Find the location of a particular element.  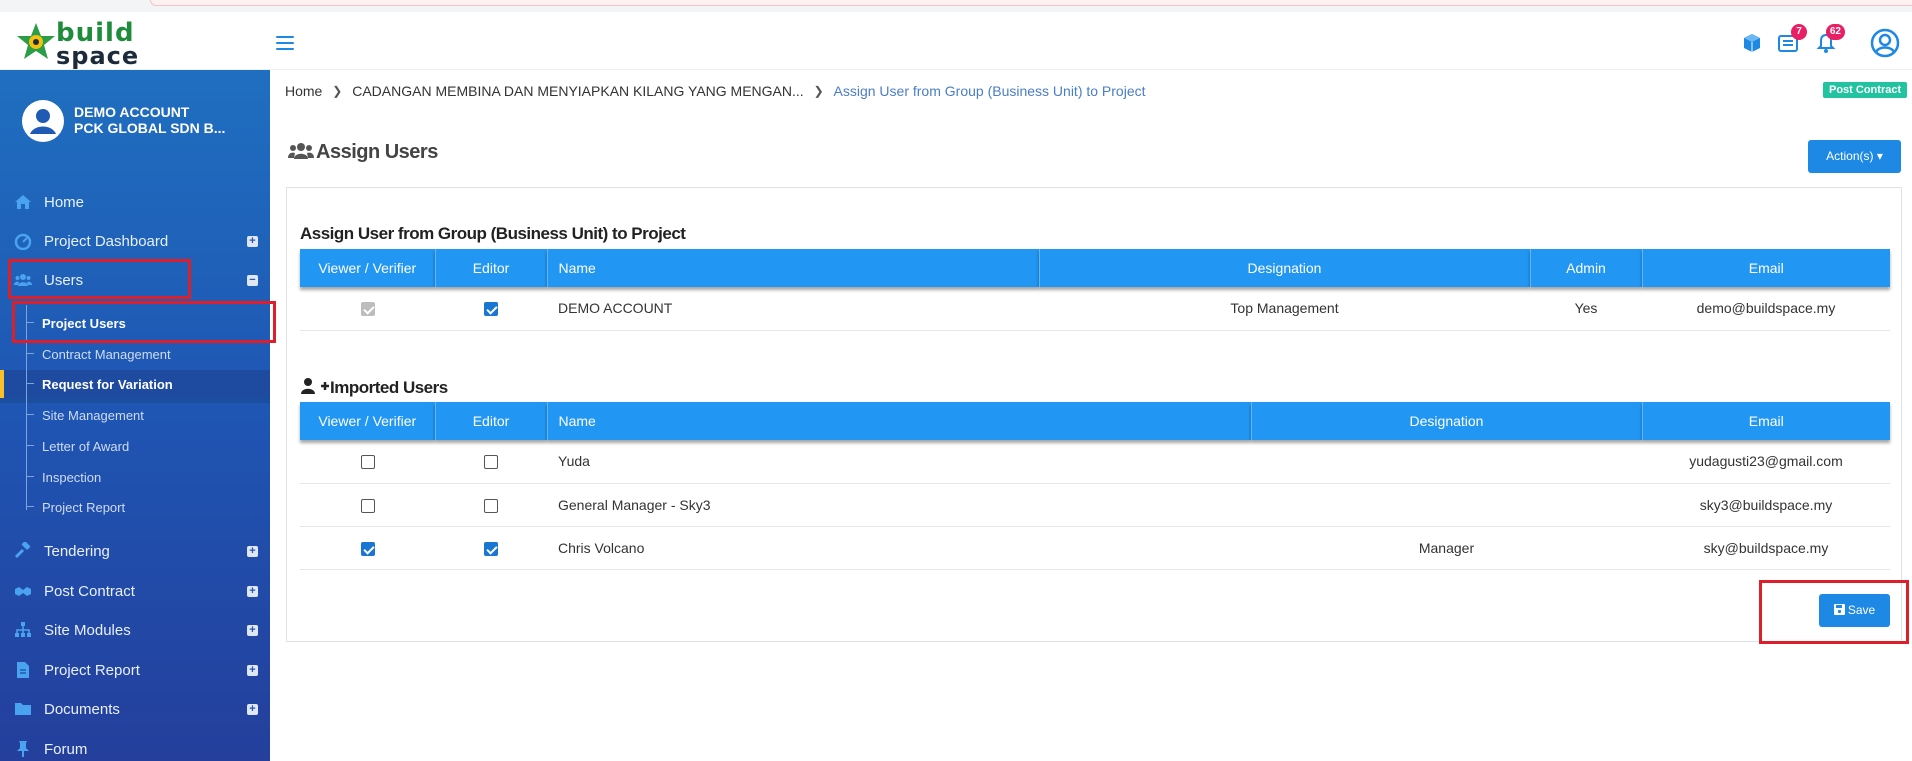

sidebar-subitem-project-users: Project Users is located at coordinates (135, 323).